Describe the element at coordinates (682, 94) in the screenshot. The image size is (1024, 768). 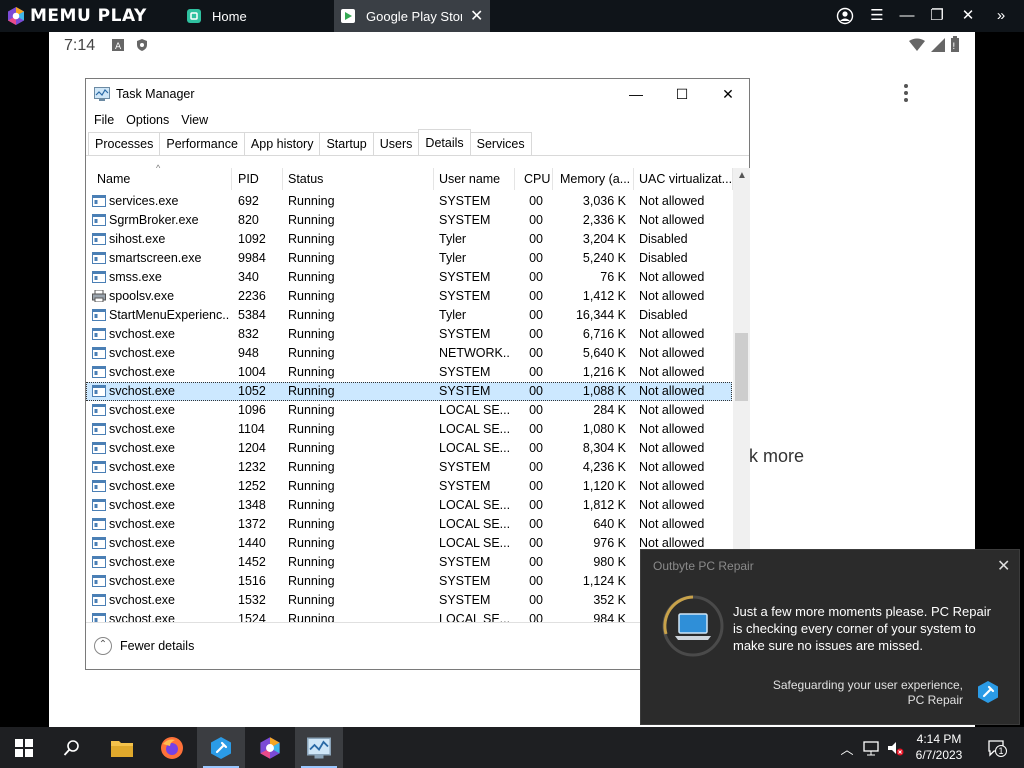
I see `maximize-button: ☐` at that location.